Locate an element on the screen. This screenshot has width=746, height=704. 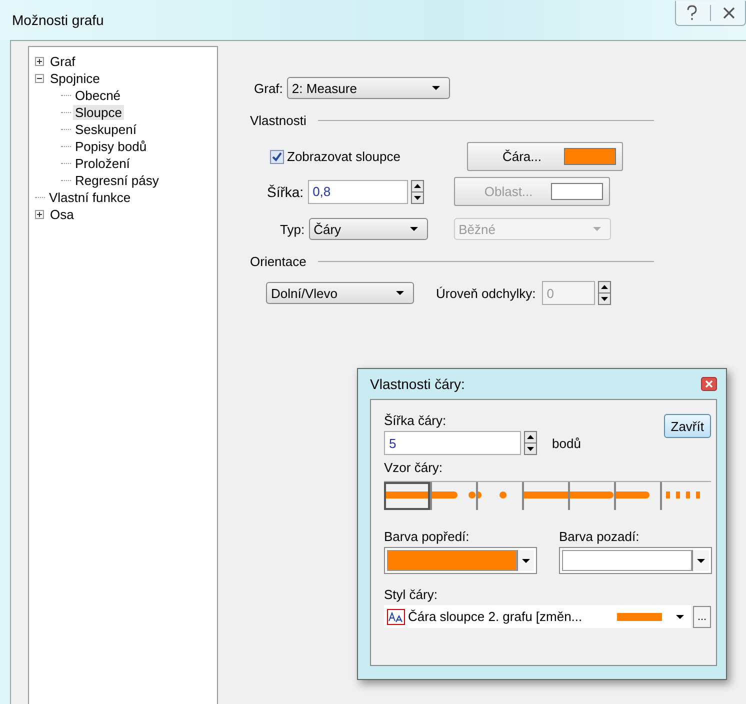
field-label: Vzor čáry: is located at coordinates (414, 467).